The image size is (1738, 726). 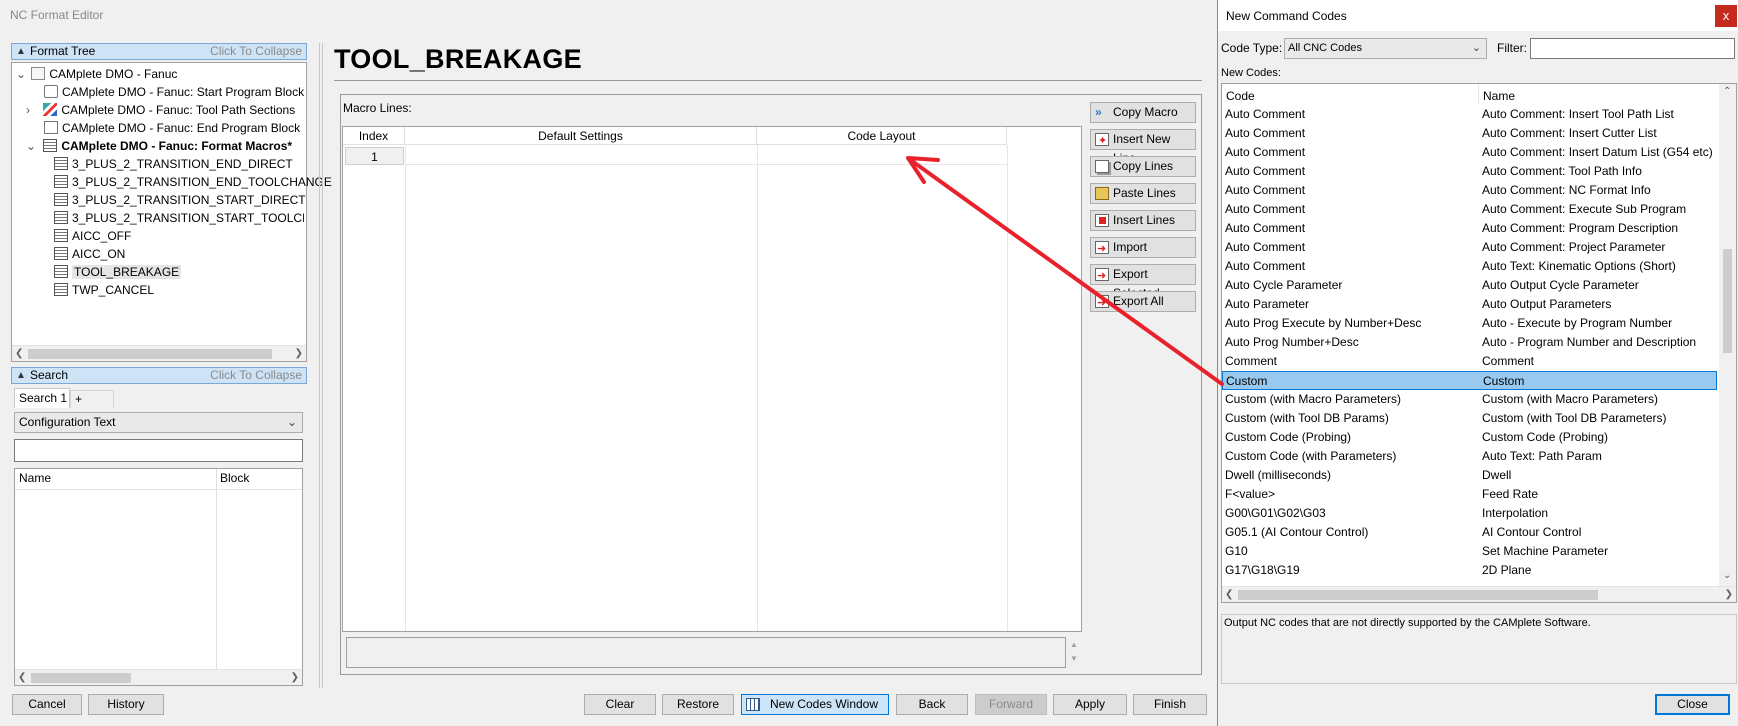 I want to click on annotation-arrow-line, so click(x=1067, y=272).